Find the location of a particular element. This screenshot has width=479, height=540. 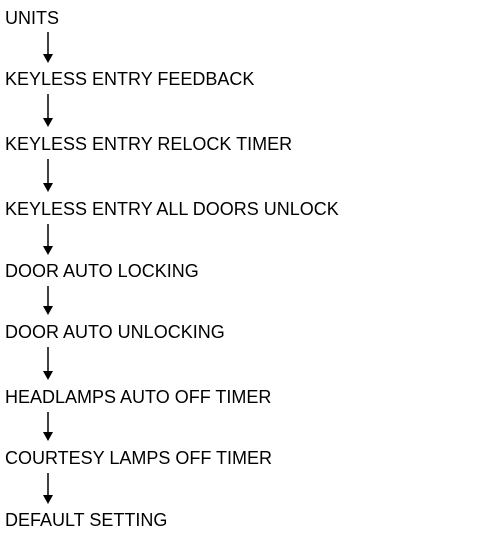

step-keyless-entry-relock-timer: KEYLESS ENTRY RELOCK TIMER is located at coordinates (149, 144).